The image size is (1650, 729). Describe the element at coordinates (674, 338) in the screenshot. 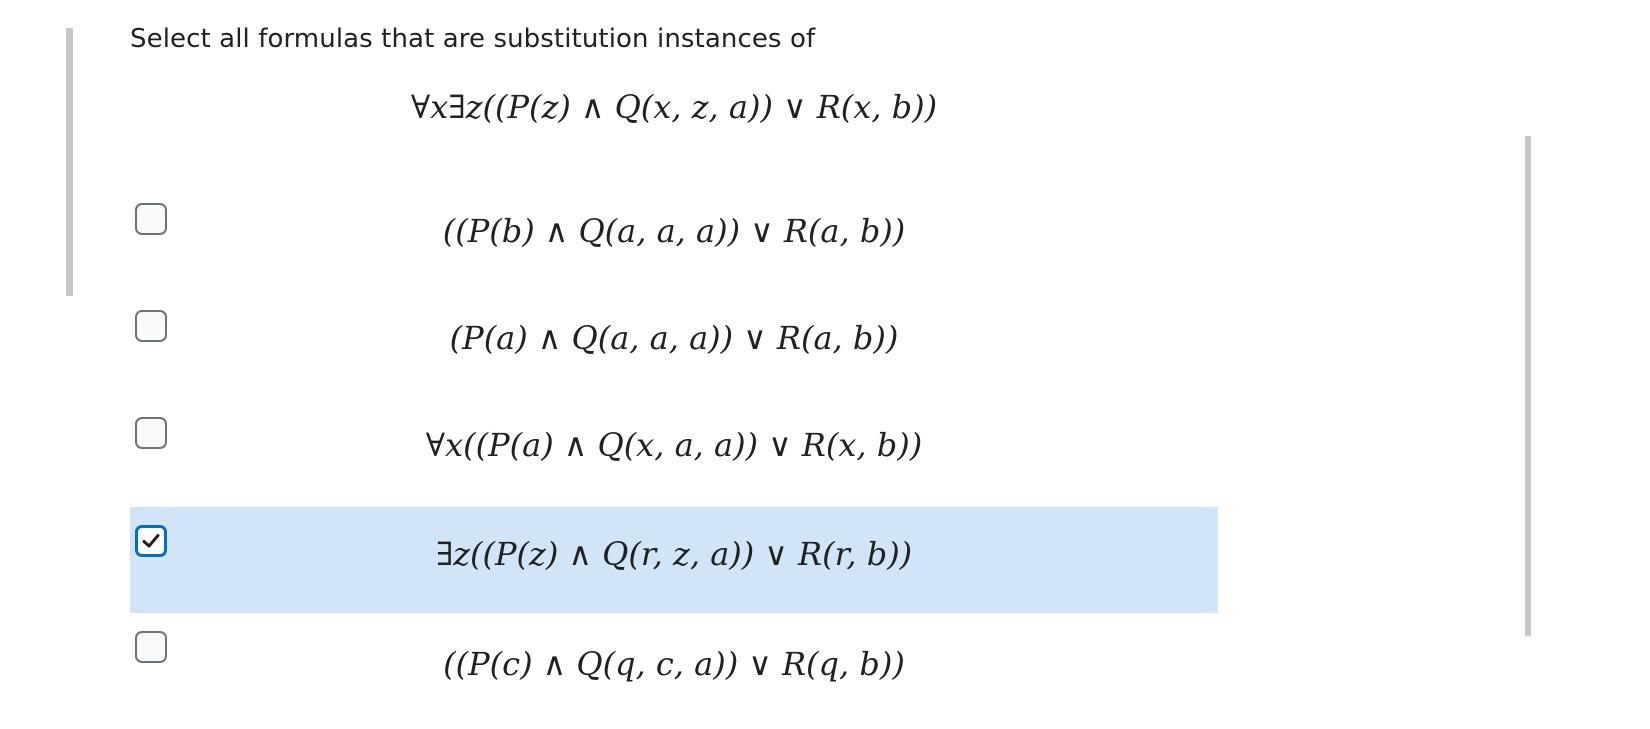

I see `option-formula-2: (P(a) ∧ Q(a, a, a)) ∨ R(a, b))` at that location.